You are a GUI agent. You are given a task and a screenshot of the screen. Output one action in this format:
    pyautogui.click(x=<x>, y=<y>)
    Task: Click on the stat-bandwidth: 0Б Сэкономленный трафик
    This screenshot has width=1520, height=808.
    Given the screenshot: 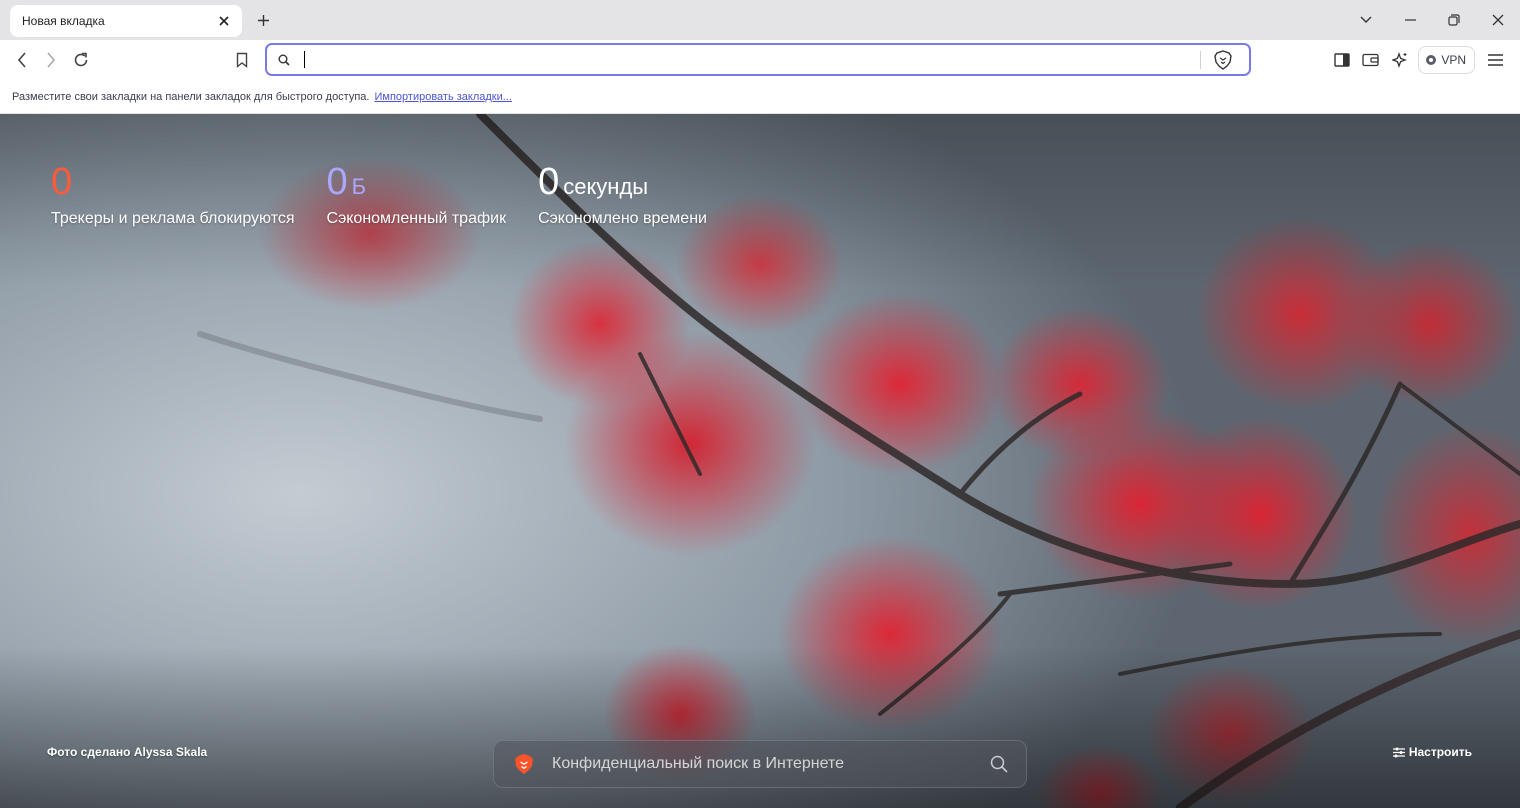 What is the action you would take?
    pyautogui.click(x=417, y=194)
    